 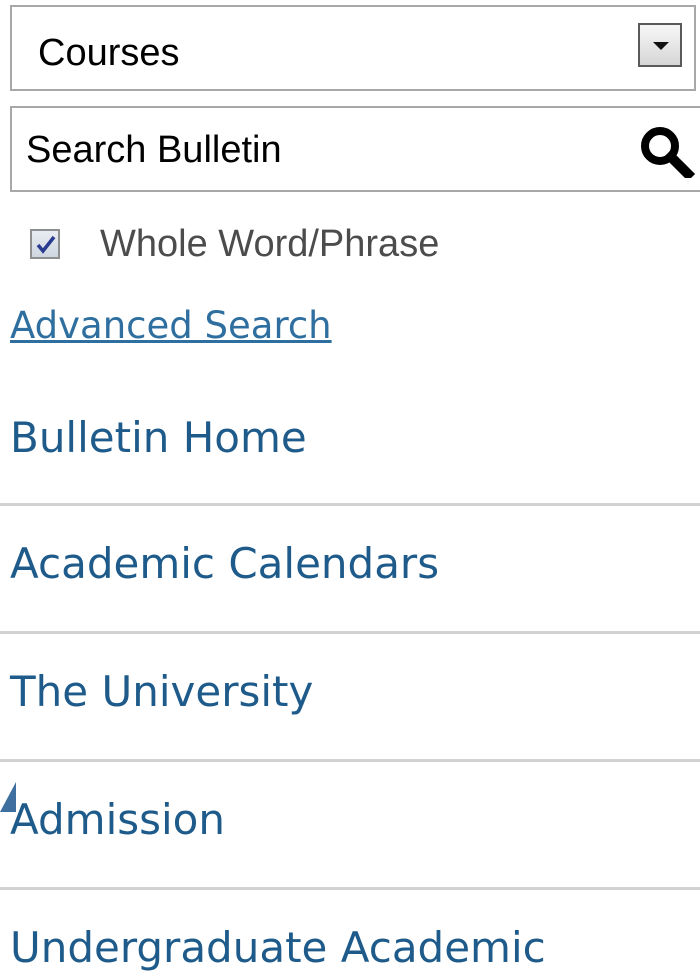 I want to click on search-button, so click(x=665, y=152).